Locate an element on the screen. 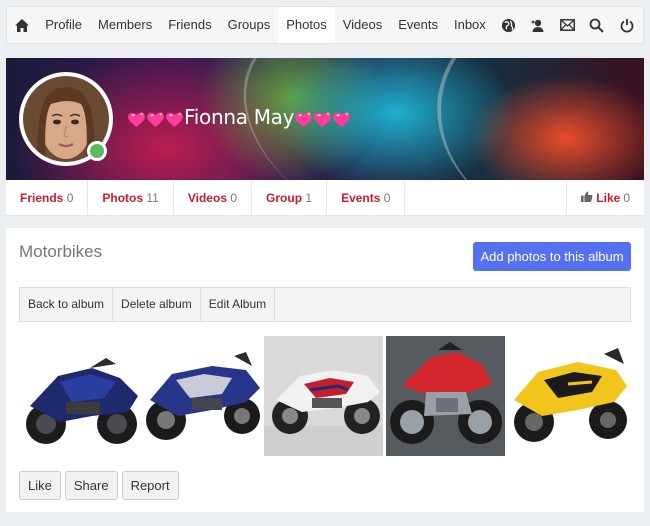 The width and height of the screenshot is (650, 526). profile-name: Fionna May is located at coordinates (239, 117).